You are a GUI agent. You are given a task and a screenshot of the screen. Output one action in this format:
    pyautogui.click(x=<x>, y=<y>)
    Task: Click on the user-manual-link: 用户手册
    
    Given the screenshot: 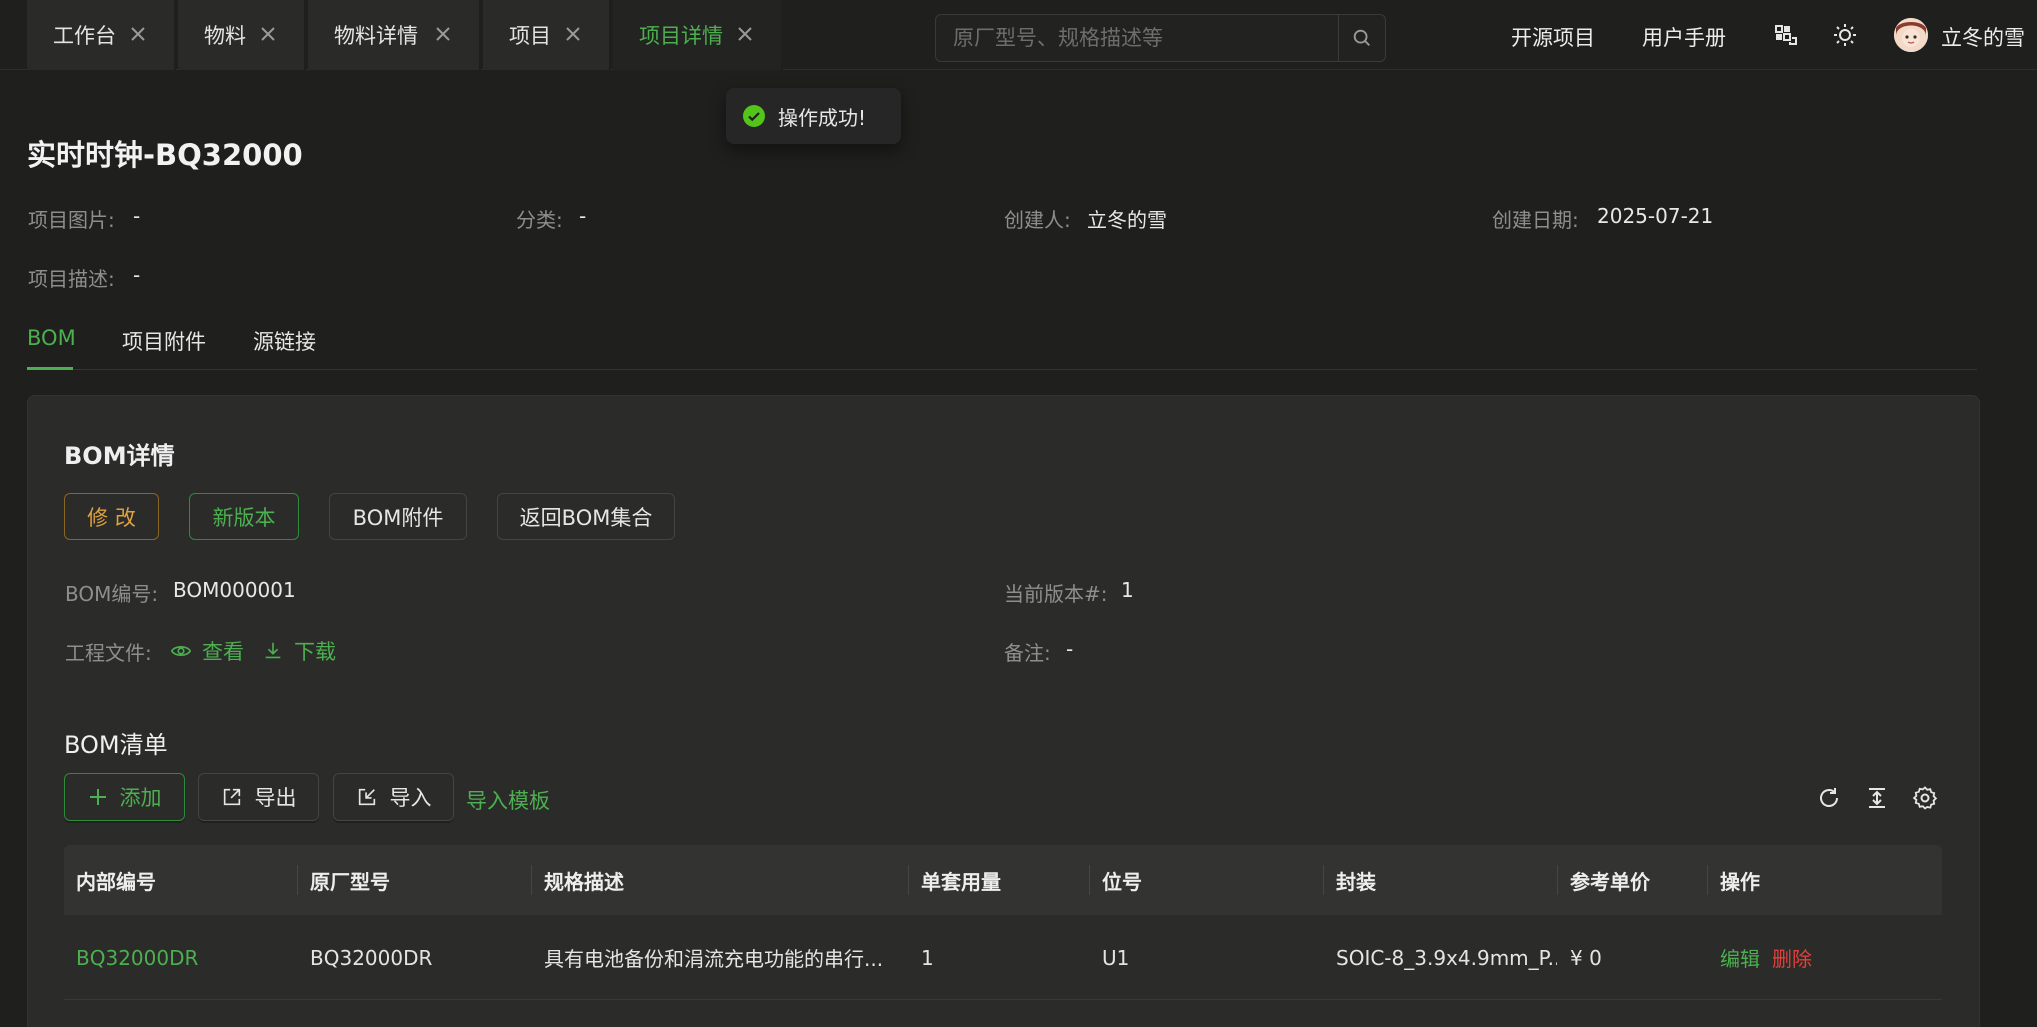 What is the action you would take?
    pyautogui.click(x=1684, y=37)
    